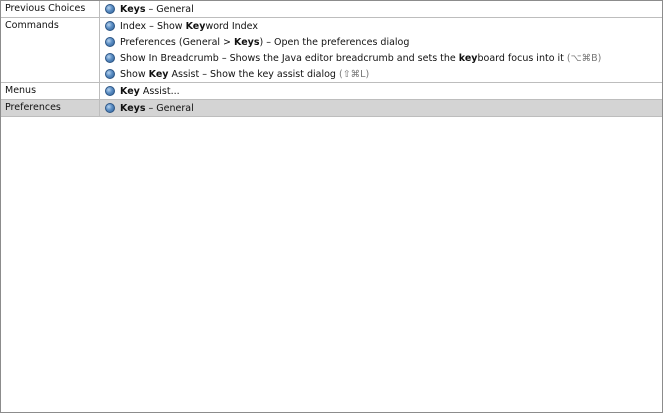  I want to click on category-label: Menus, so click(50, 91).